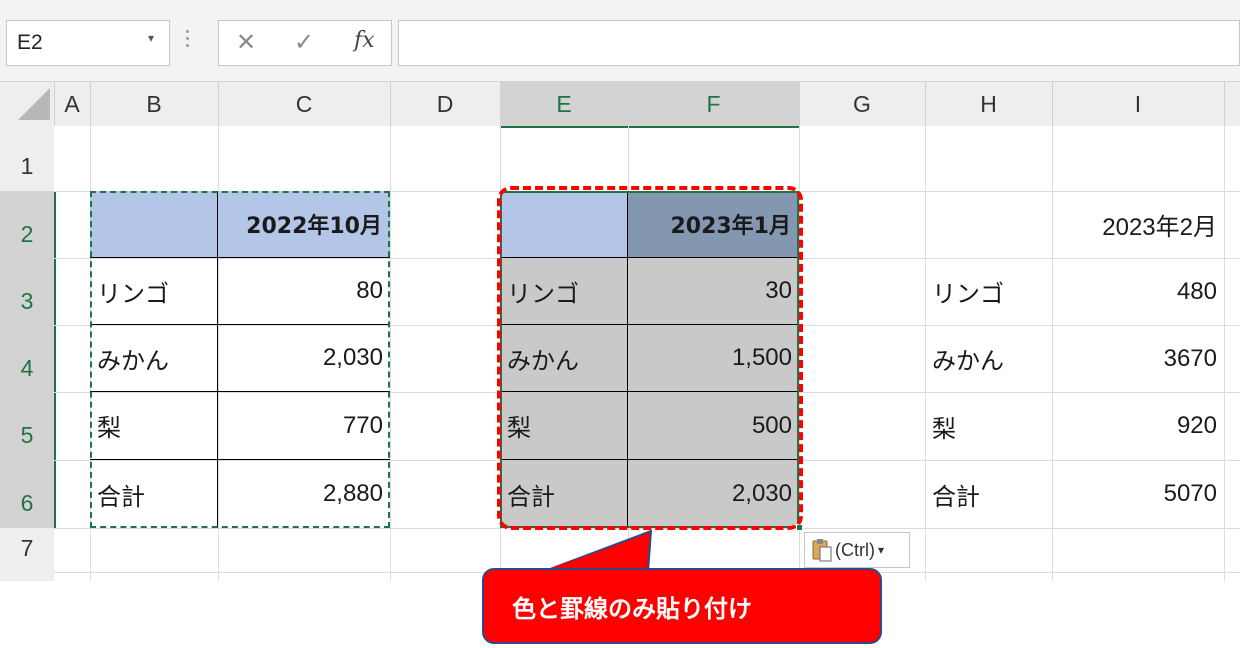 The height and width of the screenshot is (648, 1240). Describe the element at coordinates (989, 104) in the screenshot. I see `column-header-h: H` at that location.